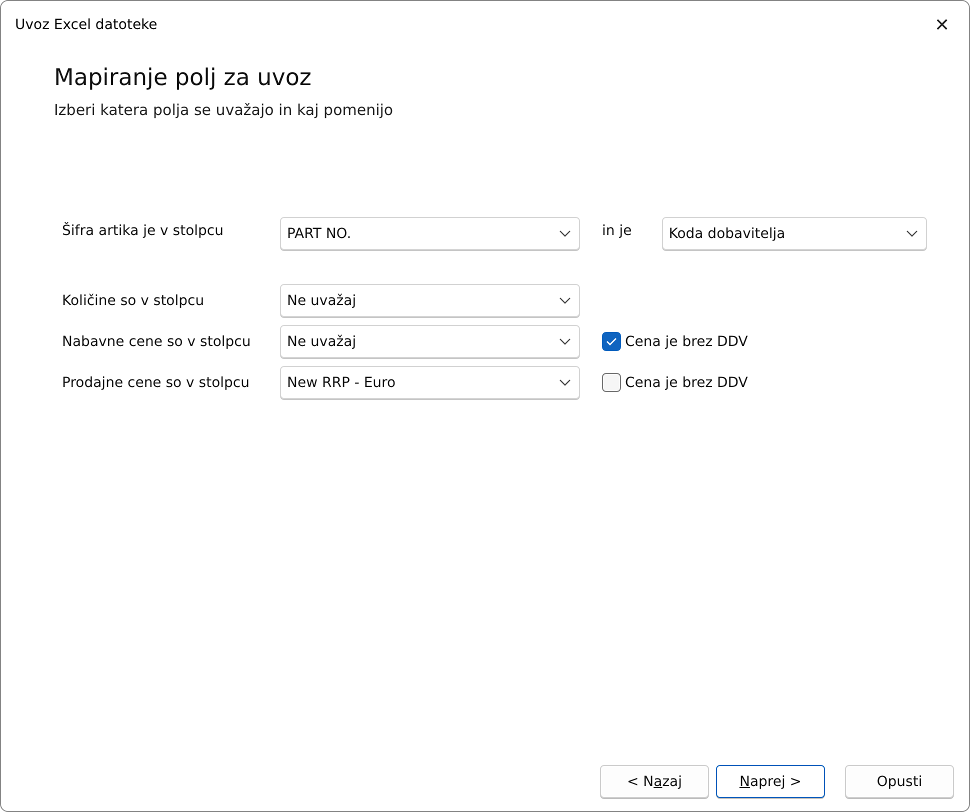 The image size is (970, 812). I want to click on checkmark-icon, so click(611, 341).